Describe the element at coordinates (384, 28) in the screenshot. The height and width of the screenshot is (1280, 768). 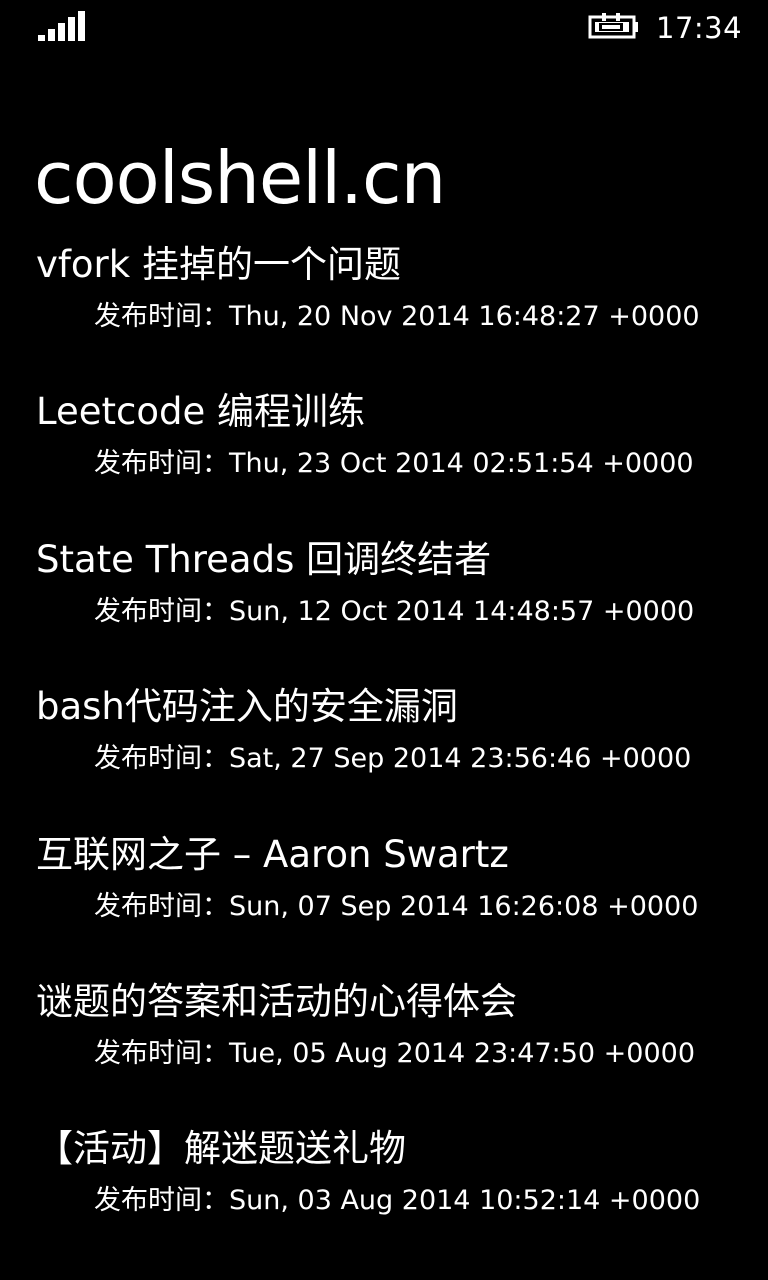
I see `status-bar: 17:34` at that location.